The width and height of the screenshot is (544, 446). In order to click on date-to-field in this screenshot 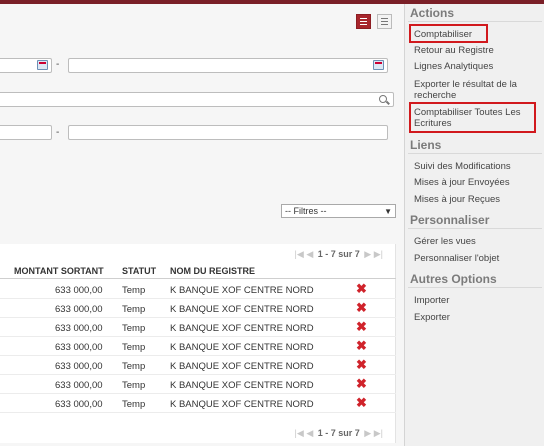, I will do `click(228, 65)`.